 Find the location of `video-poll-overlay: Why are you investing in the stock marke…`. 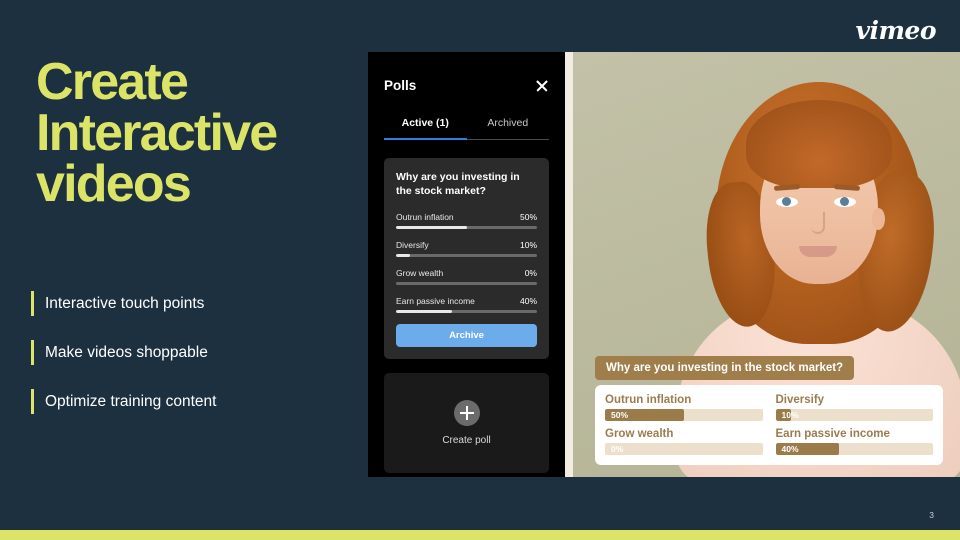

video-poll-overlay: Why are you investing in the stock marke… is located at coordinates (769, 410).